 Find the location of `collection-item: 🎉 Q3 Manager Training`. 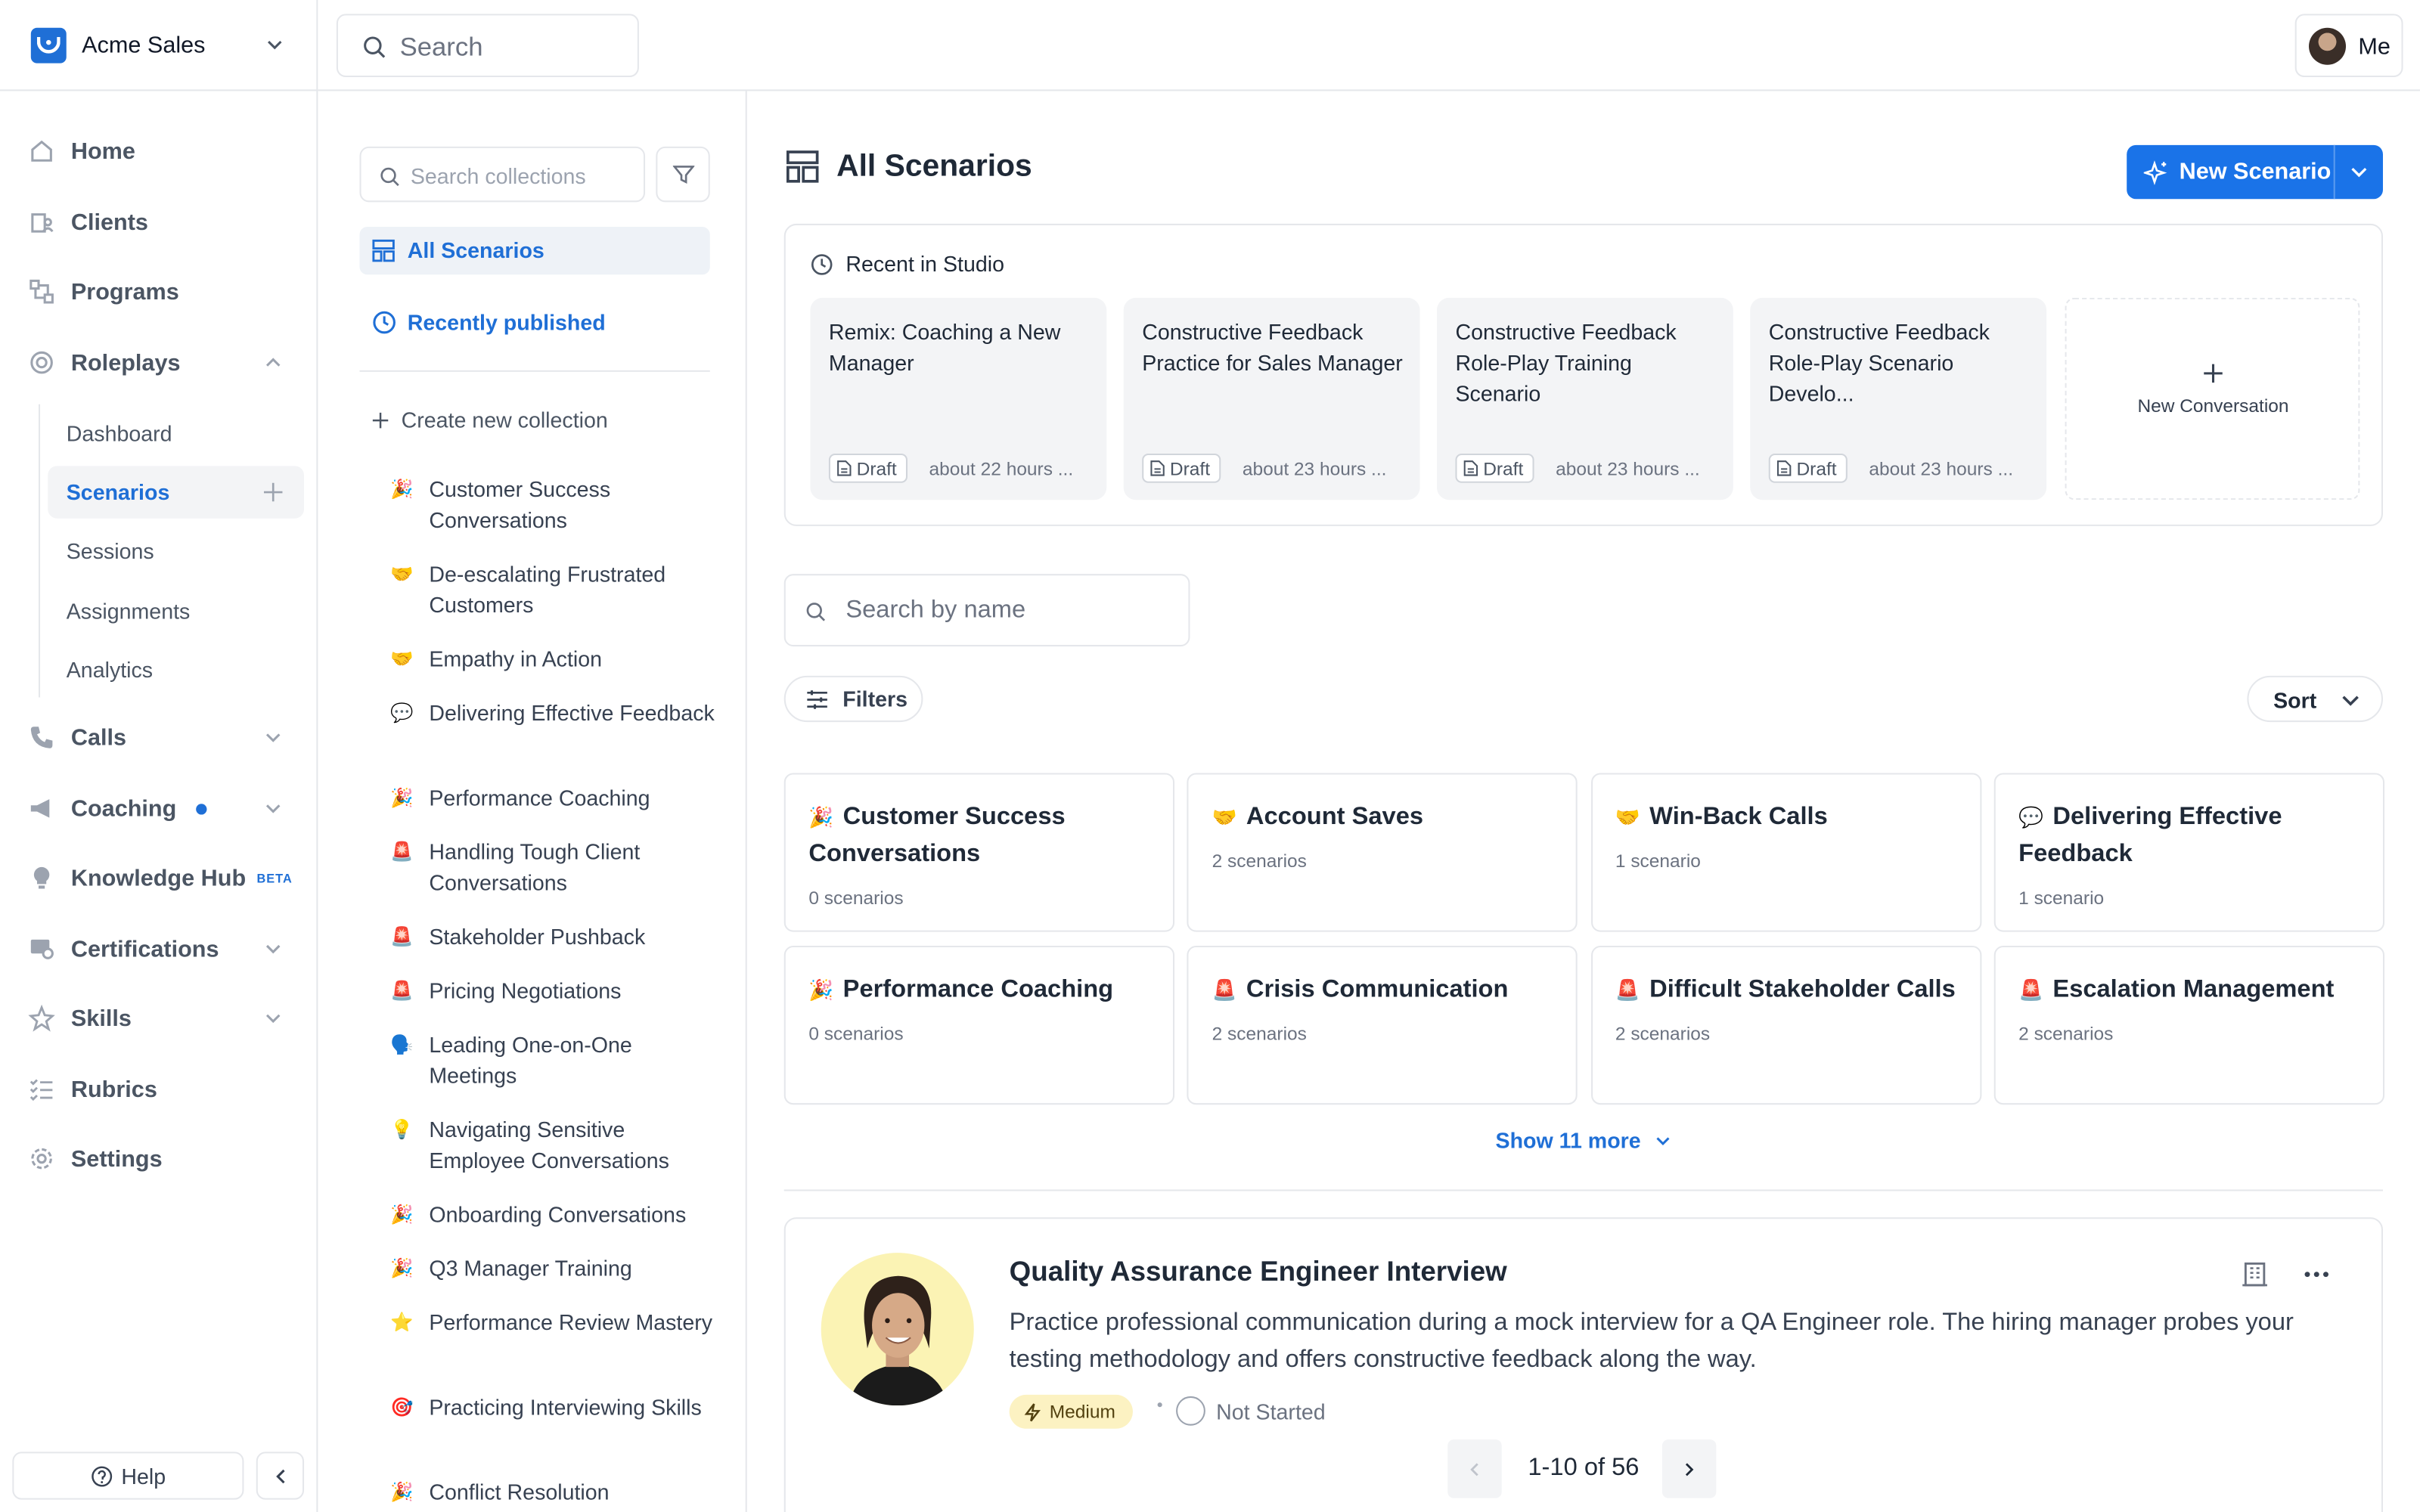

collection-item: 🎉 Q3 Manager Training is located at coordinates (556, 1268).